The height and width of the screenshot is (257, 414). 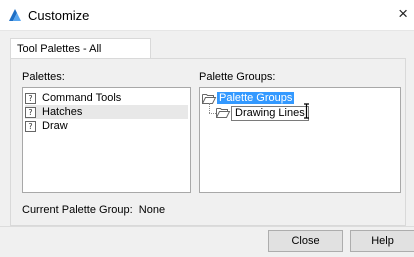 What do you see at coordinates (62, 112) in the screenshot?
I see `palette-item-label: Hatches` at bounding box center [62, 112].